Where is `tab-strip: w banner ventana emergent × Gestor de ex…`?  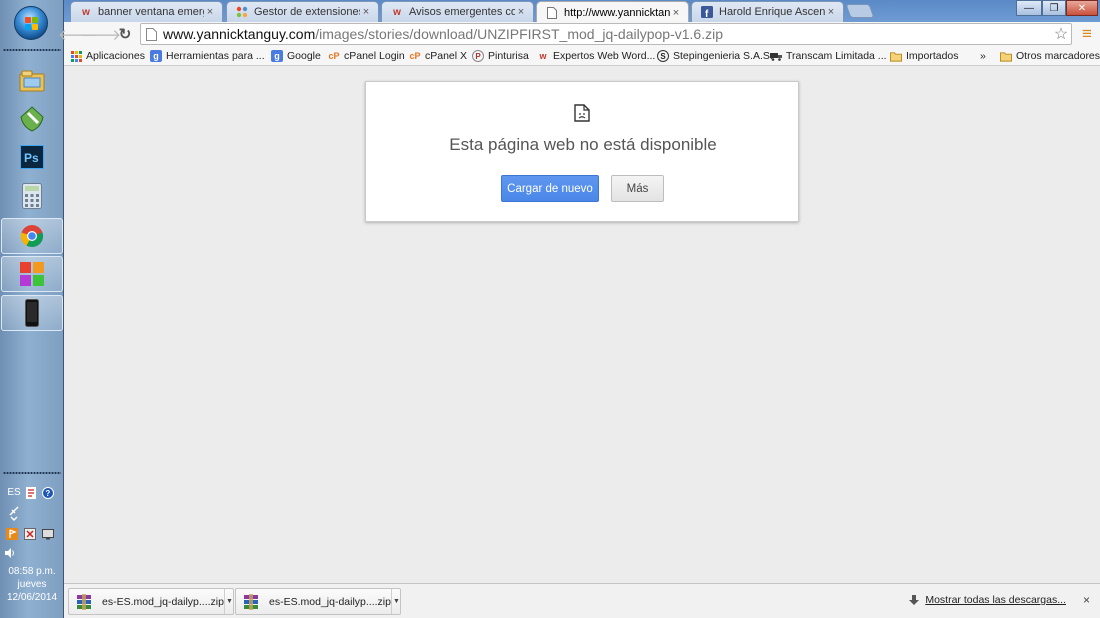 tab-strip: w banner ventana emergent × Gestor de ex… is located at coordinates (582, 11).